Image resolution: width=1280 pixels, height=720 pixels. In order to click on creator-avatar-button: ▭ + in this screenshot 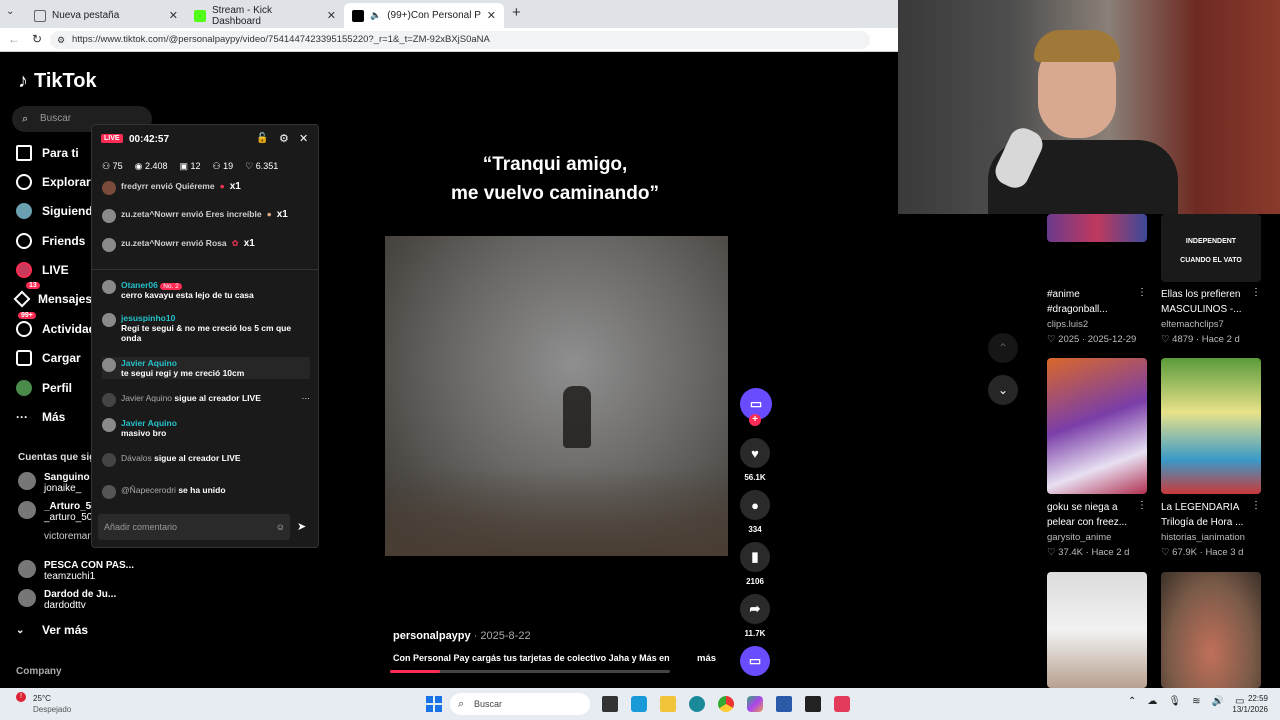, I will do `click(756, 407)`.